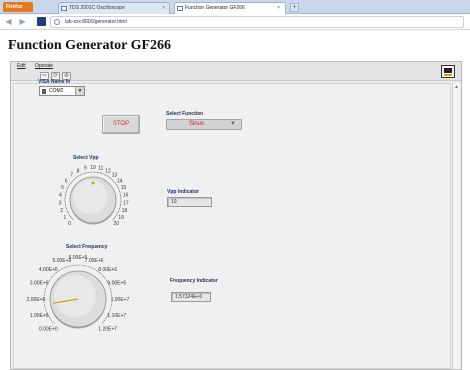  I want to click on vpp-indicator: 10, so click(189, 202).